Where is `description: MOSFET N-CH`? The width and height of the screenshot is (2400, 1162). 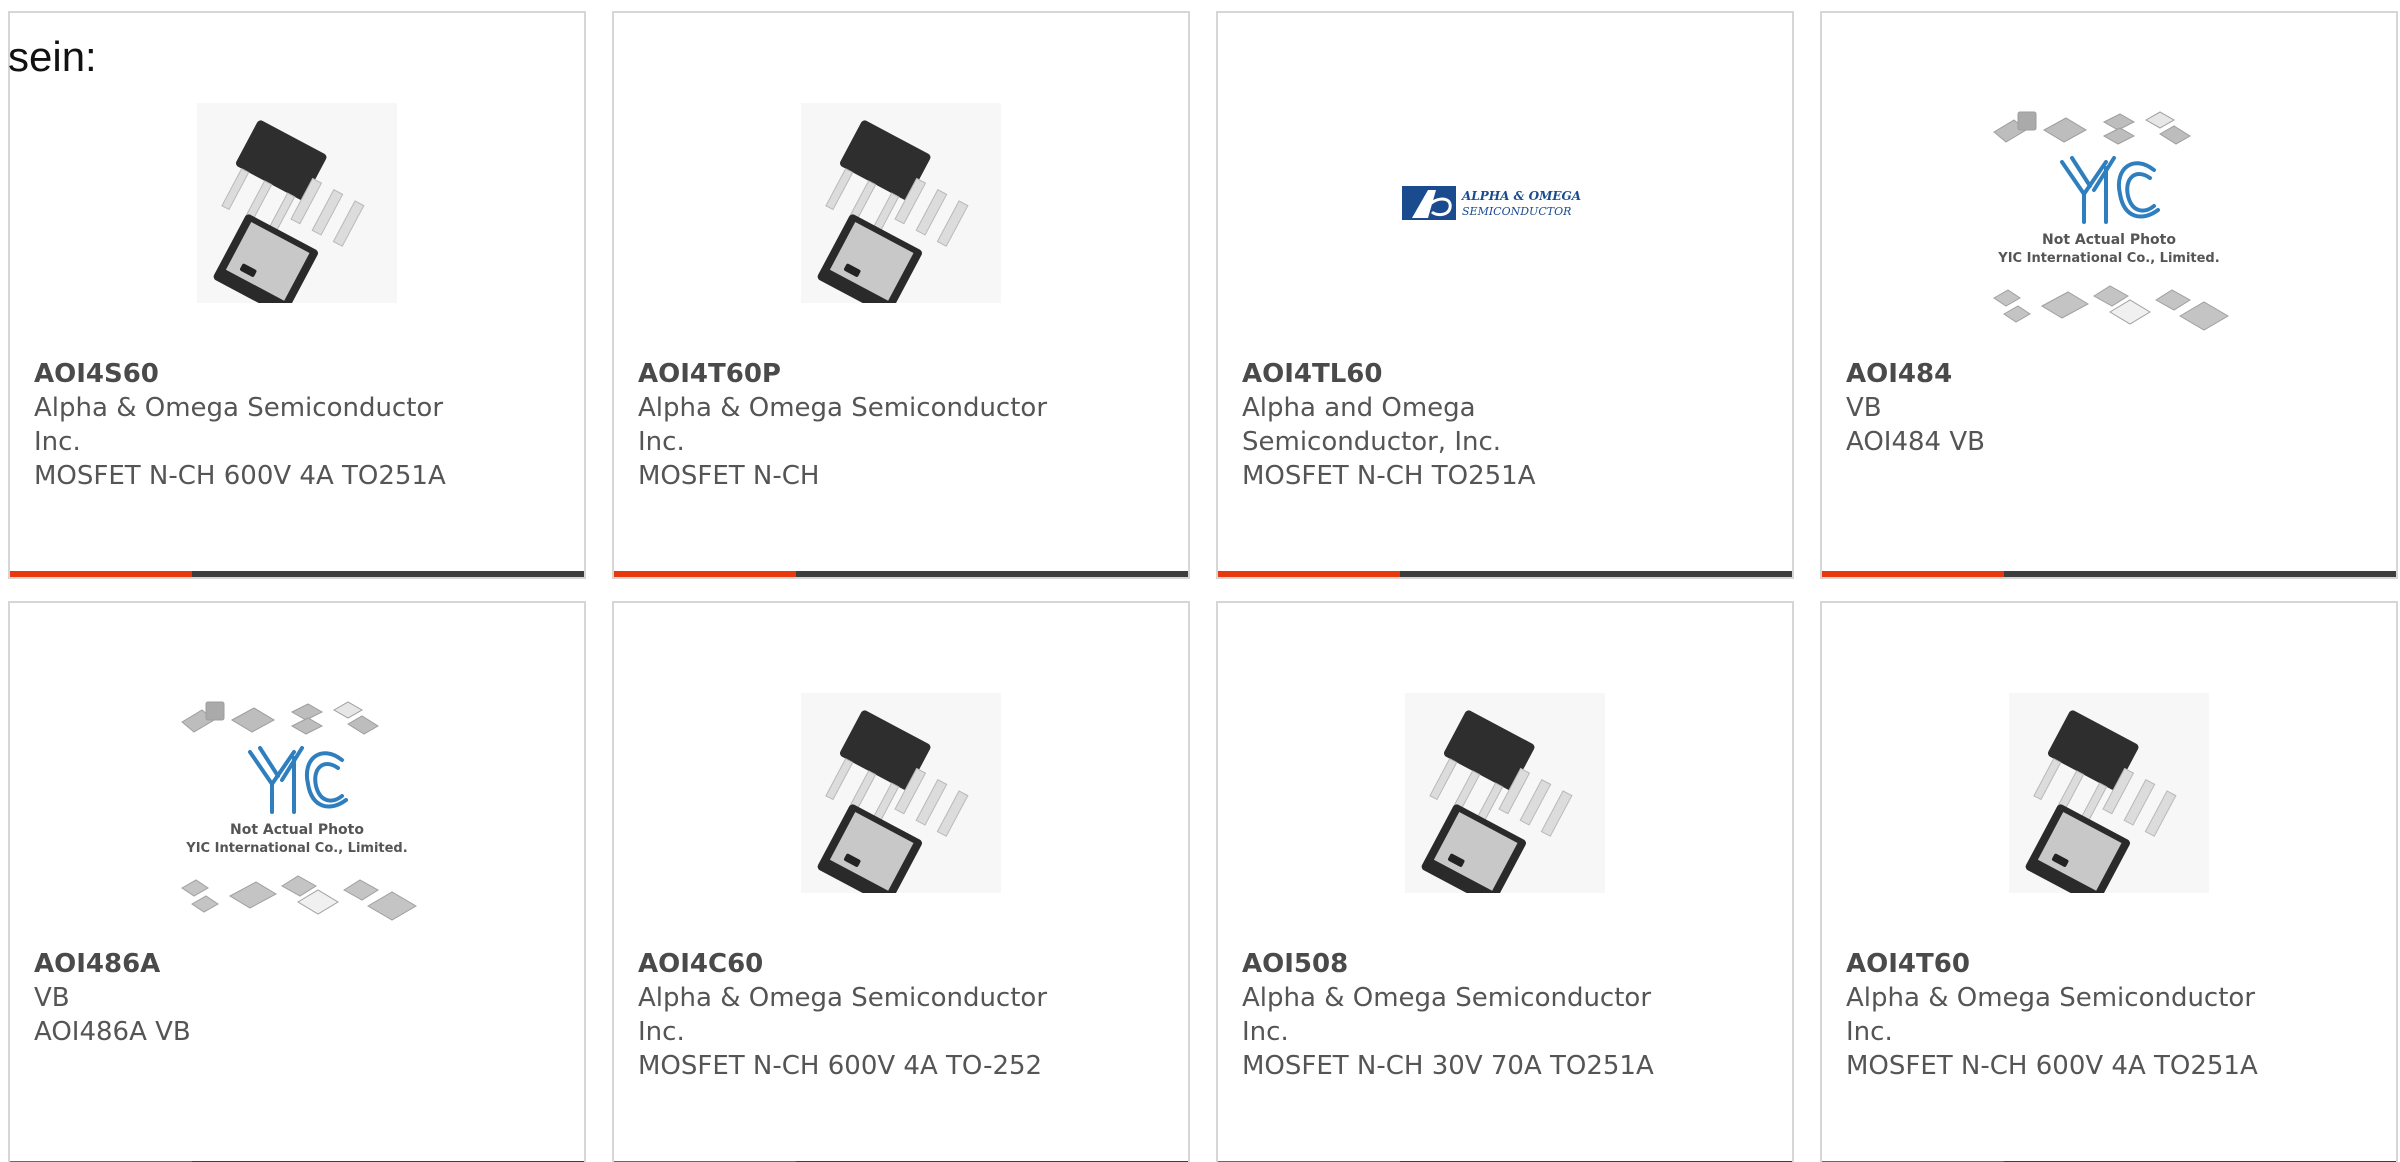 description: MOSFET N-CH is located at coordinates (729, 476).